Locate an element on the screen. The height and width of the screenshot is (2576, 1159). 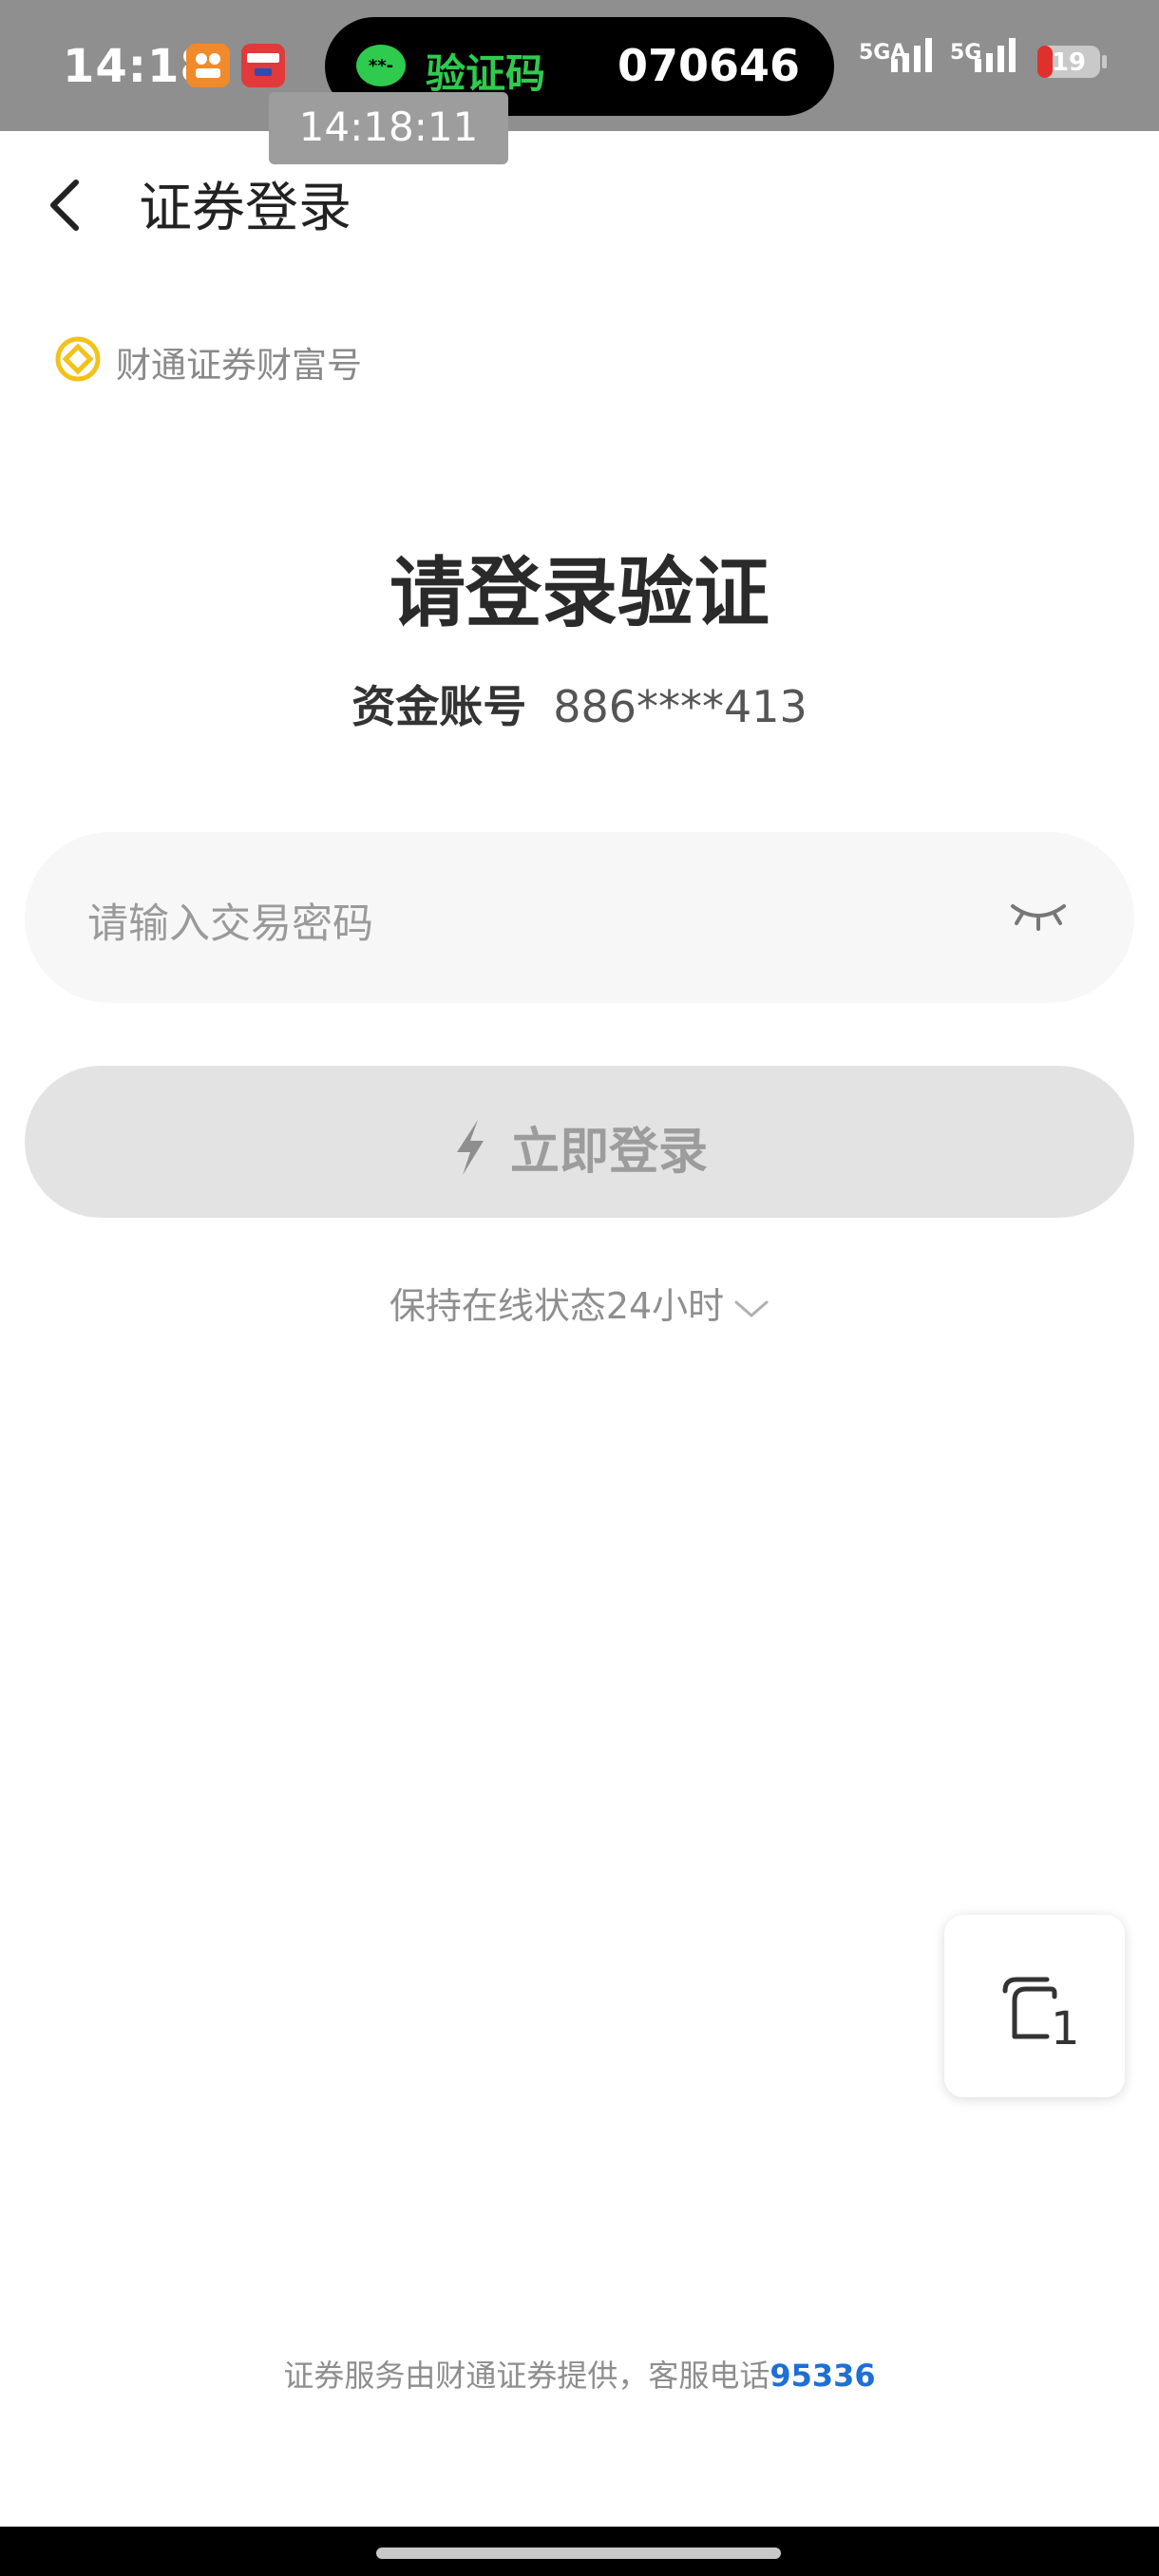
back-button is located at coordinates (66, 205).